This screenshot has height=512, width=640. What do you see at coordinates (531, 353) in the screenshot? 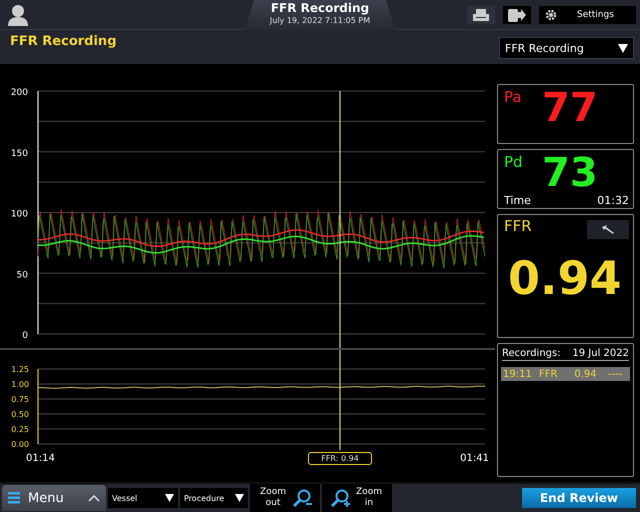
I see `recordings-title: Recordings:` at bounding box center [531, 353].